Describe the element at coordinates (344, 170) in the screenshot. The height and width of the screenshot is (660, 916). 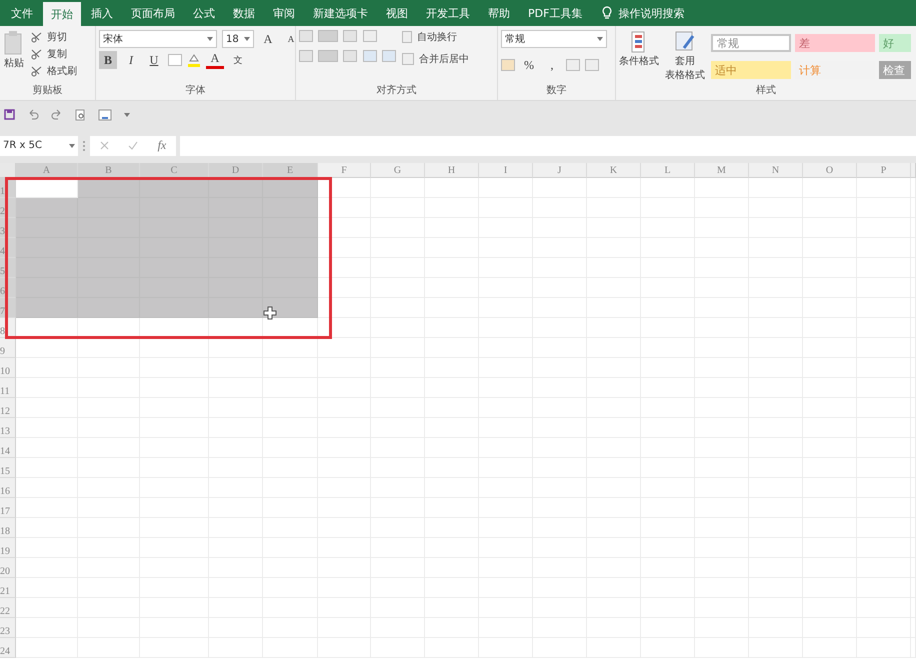
I see `column-header: F` at that location.